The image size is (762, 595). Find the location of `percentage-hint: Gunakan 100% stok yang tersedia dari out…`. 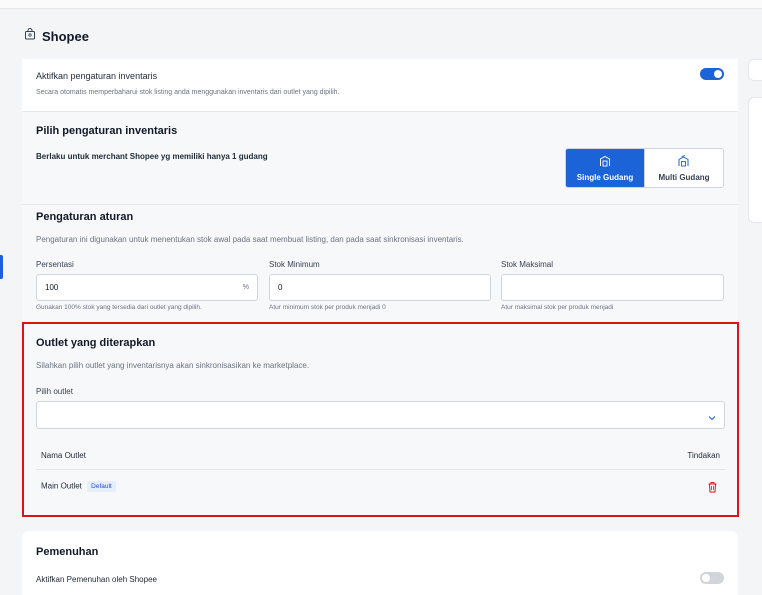

percentage-hint: Gunakan 100% stok yang tersedia dari out… is located at coordinates (119, 307).